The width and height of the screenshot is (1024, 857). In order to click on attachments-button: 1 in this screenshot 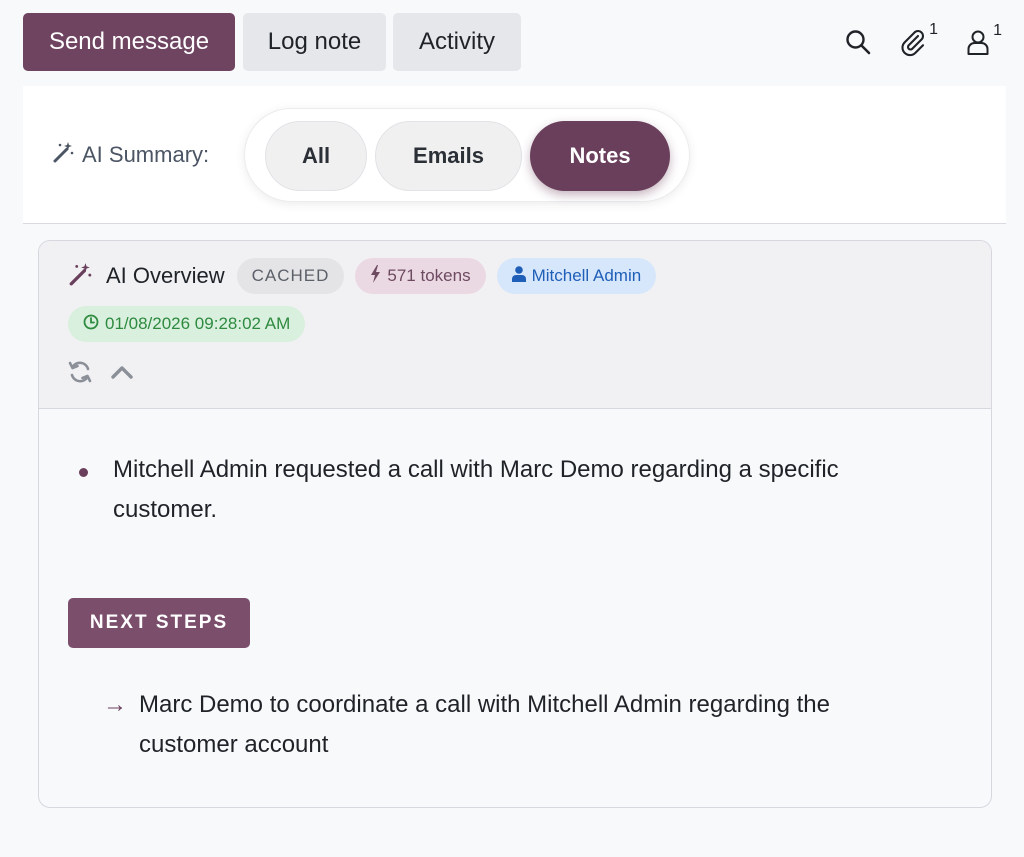, I will do `click(918, 39)`.